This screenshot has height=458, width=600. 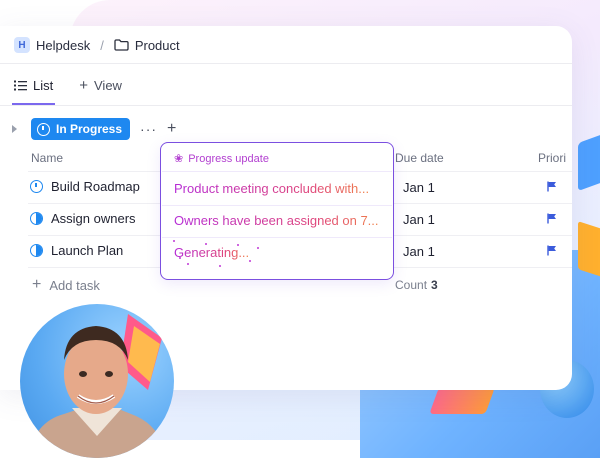 I want to click on task-name: Build Roadmap, so click(x=95, y=186).